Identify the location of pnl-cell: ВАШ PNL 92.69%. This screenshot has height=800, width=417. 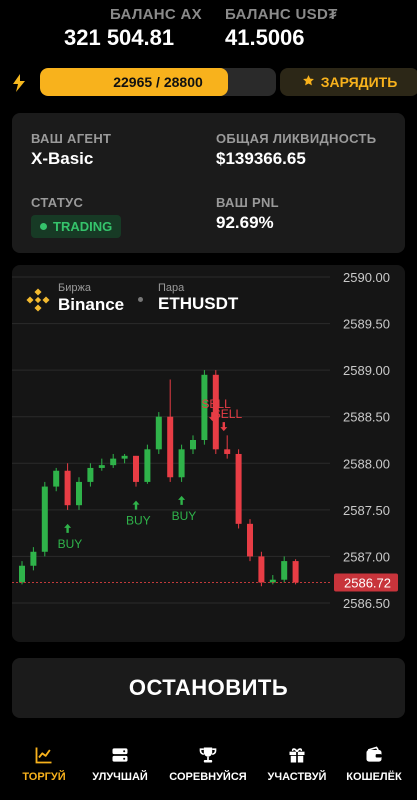
(247, 214).